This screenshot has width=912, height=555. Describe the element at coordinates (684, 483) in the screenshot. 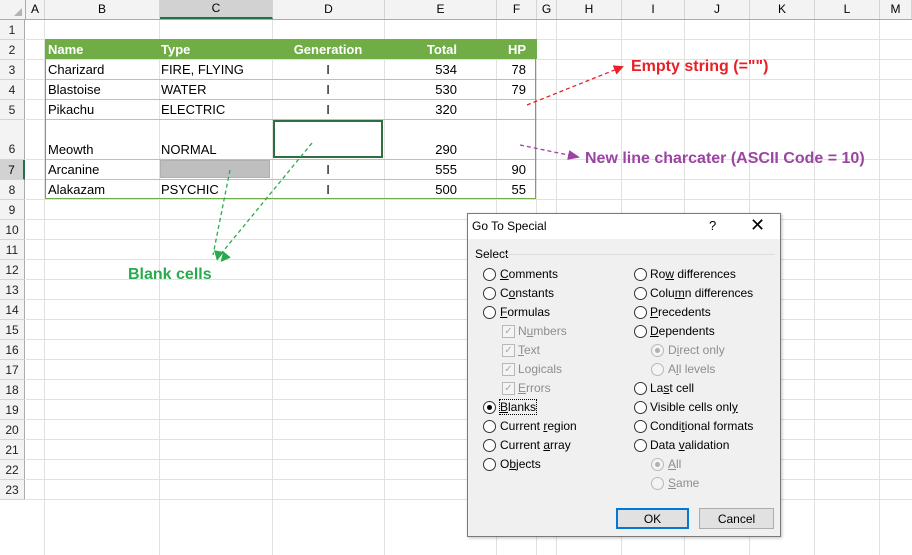

I see `option-label: Same` at that location.